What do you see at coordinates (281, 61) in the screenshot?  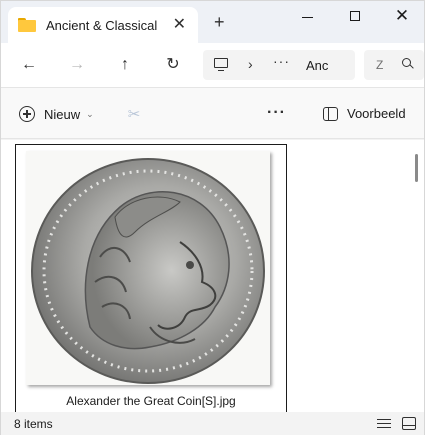 I see `address-overflow-button: ···` at bounding box center [281, 61].